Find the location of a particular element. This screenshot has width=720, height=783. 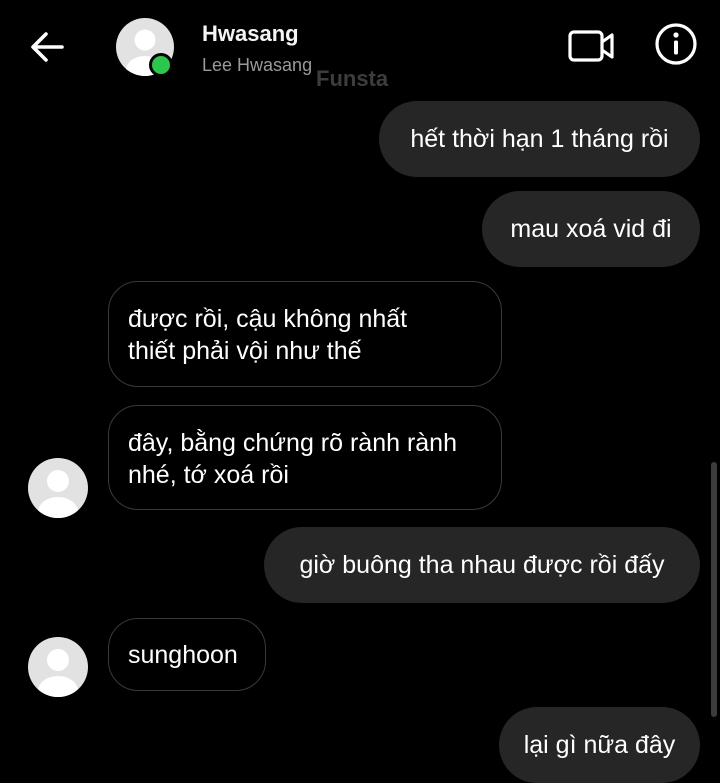

message-text: sunghoon is located at coordinates (183, 654).